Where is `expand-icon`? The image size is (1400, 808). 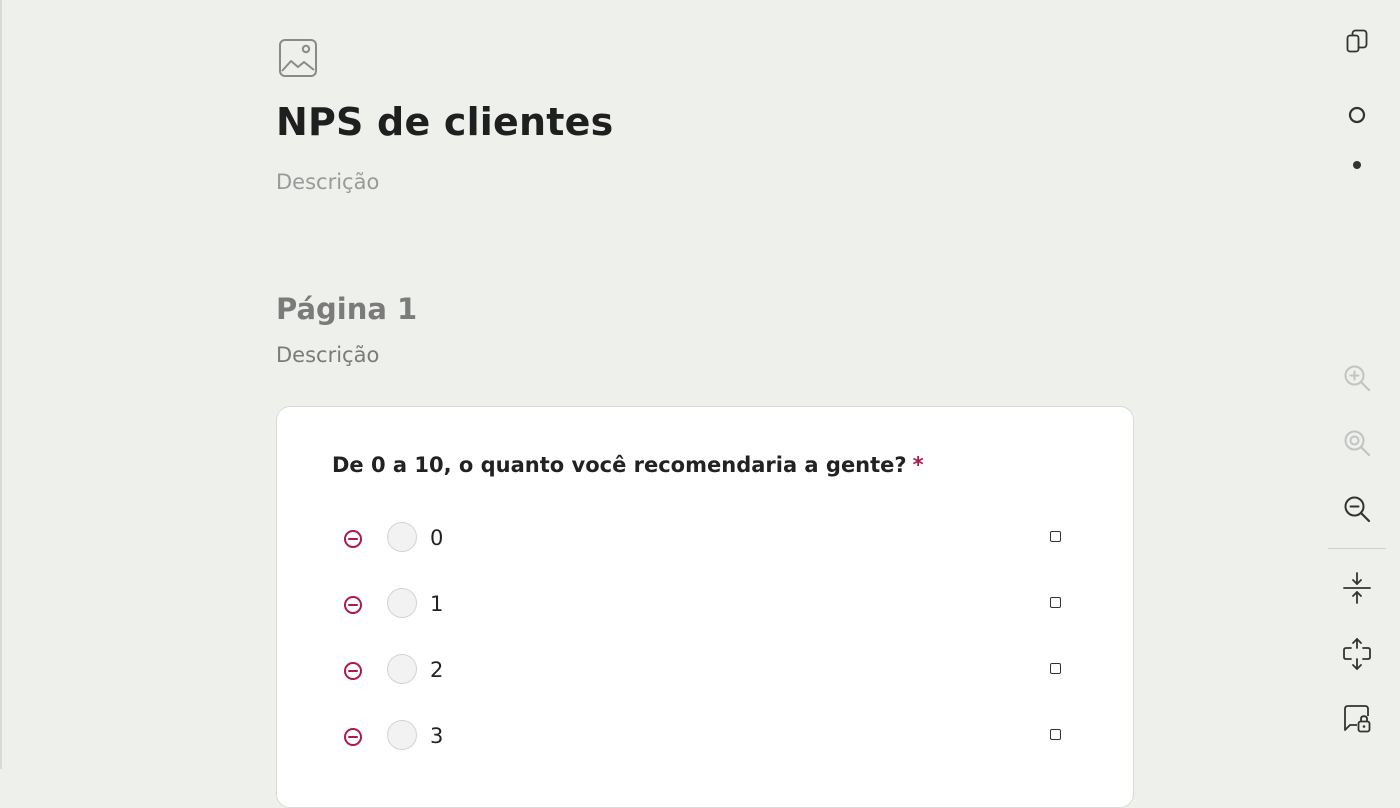
expand-icon is located at coordinates (1357, 654).